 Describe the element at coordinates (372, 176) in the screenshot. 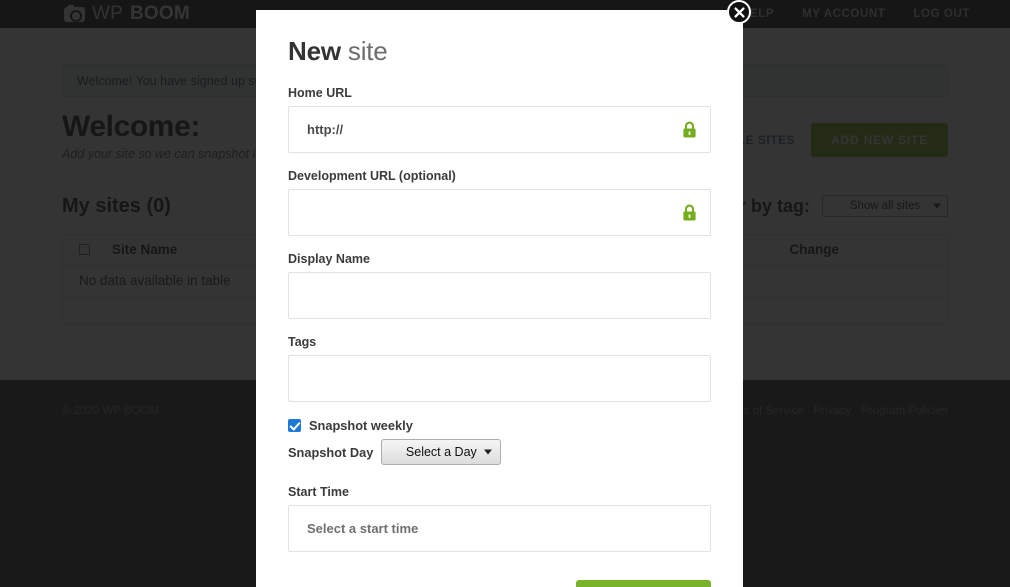

I see `development-url-label: Development URL (optional)` at that location.